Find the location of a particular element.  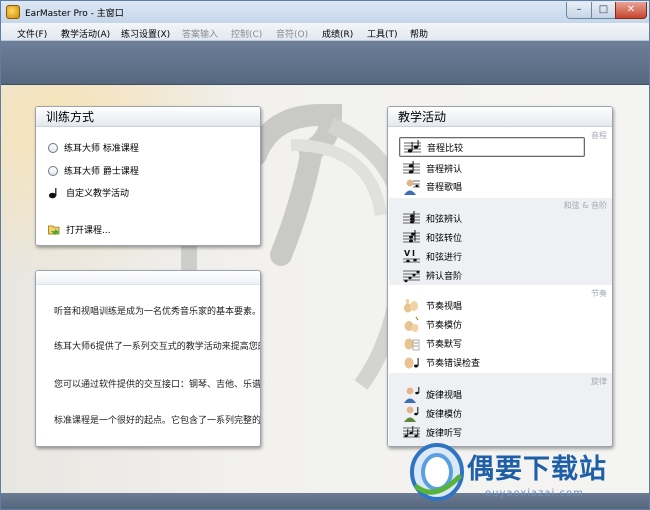

watermark-url: ouyaoxiazai.com is located at coordinates (534, 493).